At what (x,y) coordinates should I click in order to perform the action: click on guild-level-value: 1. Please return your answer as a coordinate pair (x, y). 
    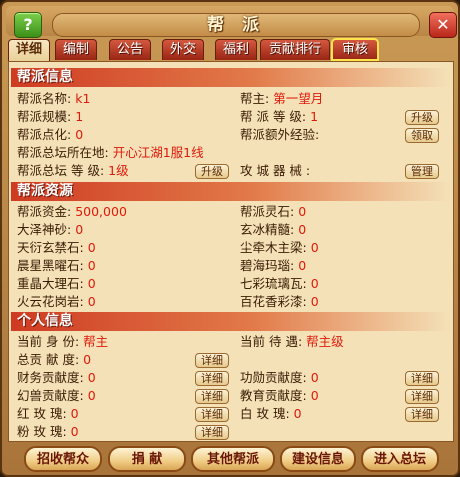
    Looking at the image, I should click on (314, 116).